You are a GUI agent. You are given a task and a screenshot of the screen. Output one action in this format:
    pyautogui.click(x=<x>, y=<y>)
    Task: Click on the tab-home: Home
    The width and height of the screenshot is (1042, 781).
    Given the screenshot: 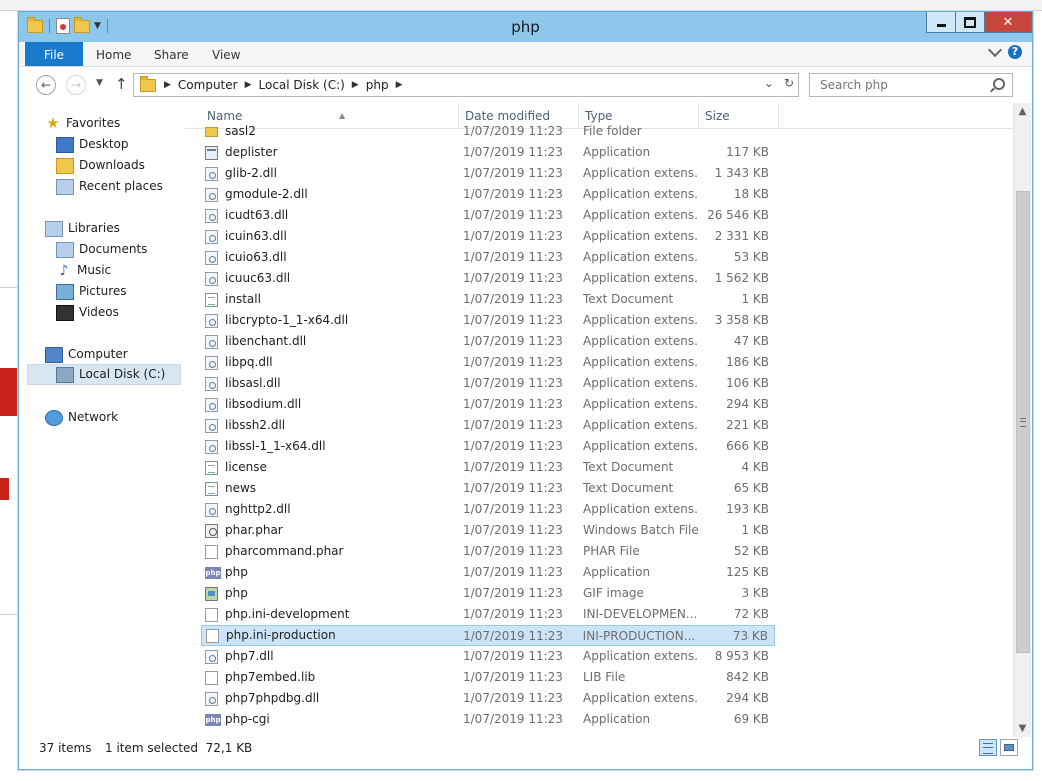 What is the action you would take?
    pyautogui.click(x=113, y=54)
    